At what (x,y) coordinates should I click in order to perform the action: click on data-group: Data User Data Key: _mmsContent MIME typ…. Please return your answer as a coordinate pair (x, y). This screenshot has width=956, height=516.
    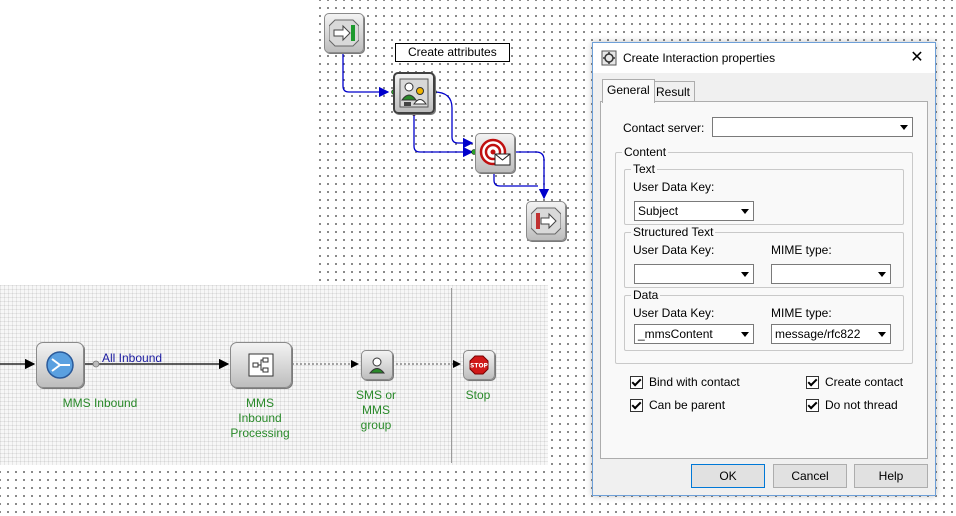
    Looking at the image, I should click on (764, 319).